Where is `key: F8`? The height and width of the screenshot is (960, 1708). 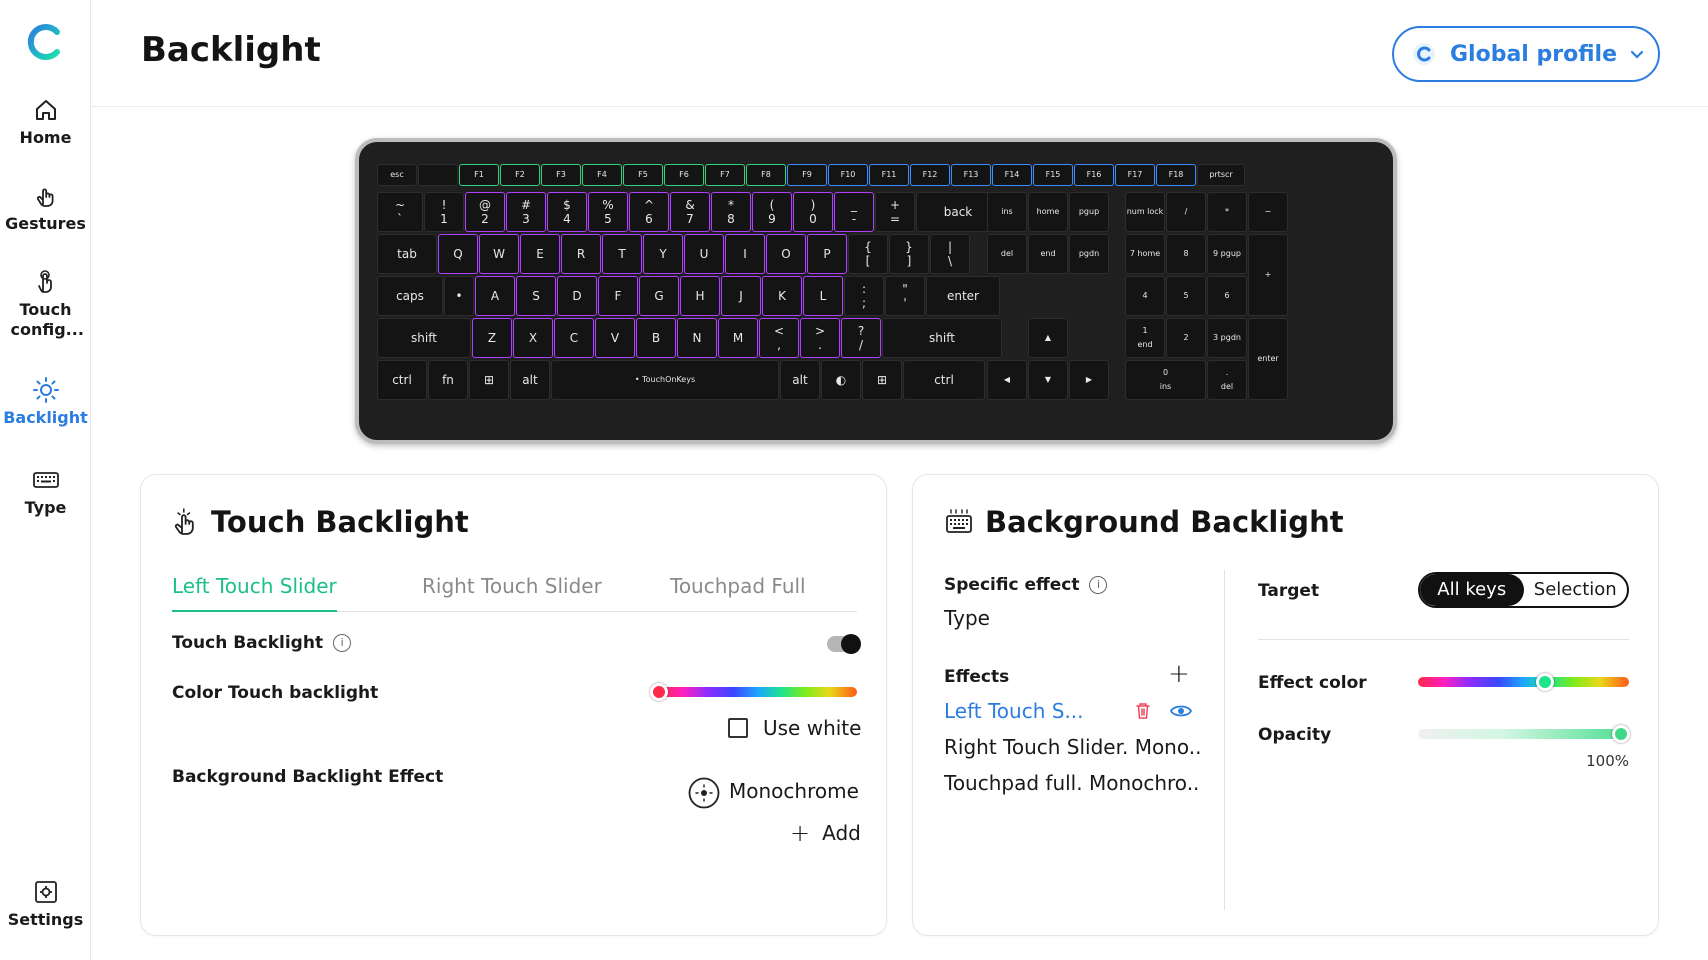 key: F8 is located at coordinates (766, 175).